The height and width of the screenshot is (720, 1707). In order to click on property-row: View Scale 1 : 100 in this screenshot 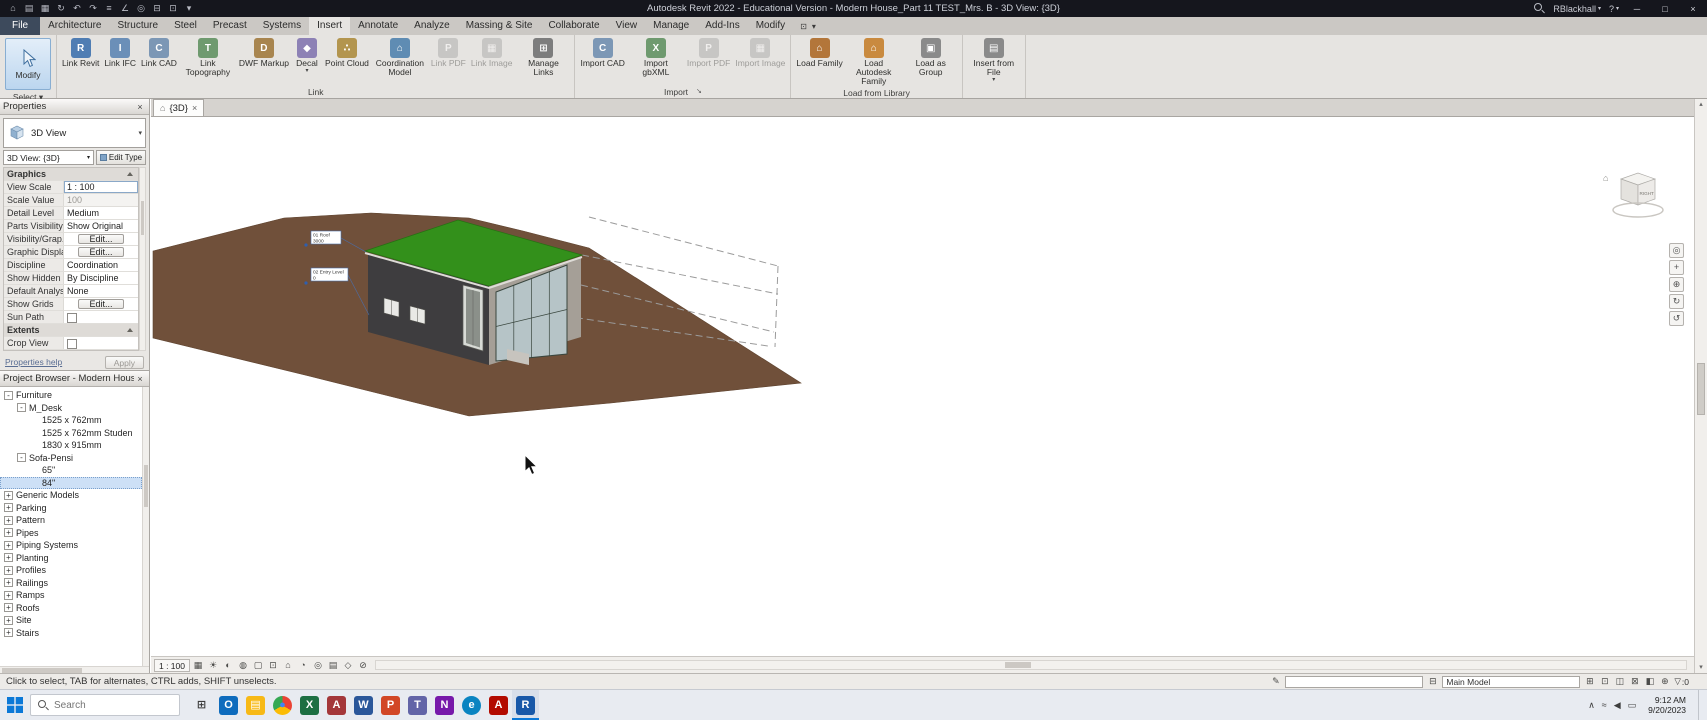, I will do `click(71, 187)`.